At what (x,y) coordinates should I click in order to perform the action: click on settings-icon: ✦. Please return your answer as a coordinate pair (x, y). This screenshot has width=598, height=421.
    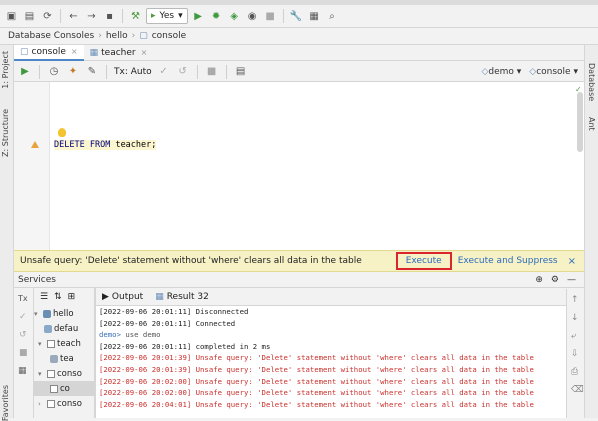
    Looking at the image, I should click on (73, 72).